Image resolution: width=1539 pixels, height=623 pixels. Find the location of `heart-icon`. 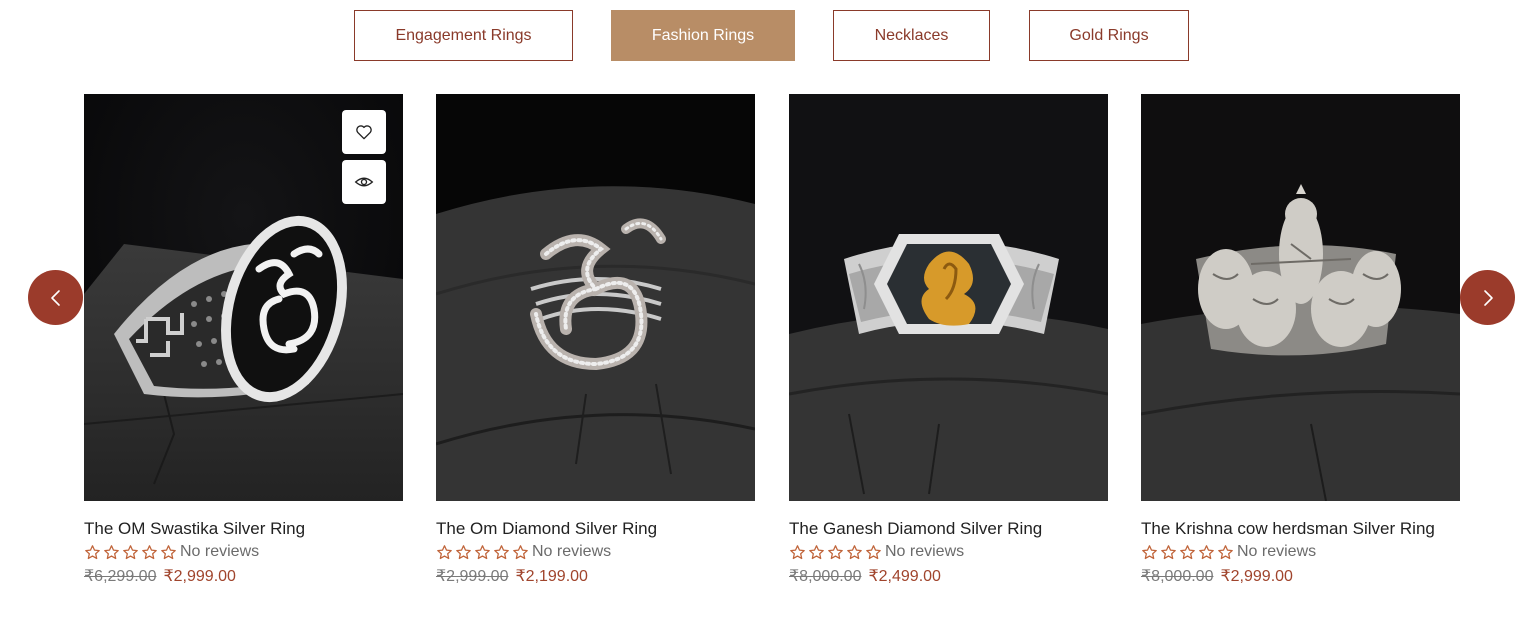

heart-icon is located at coordinates (364, 132).